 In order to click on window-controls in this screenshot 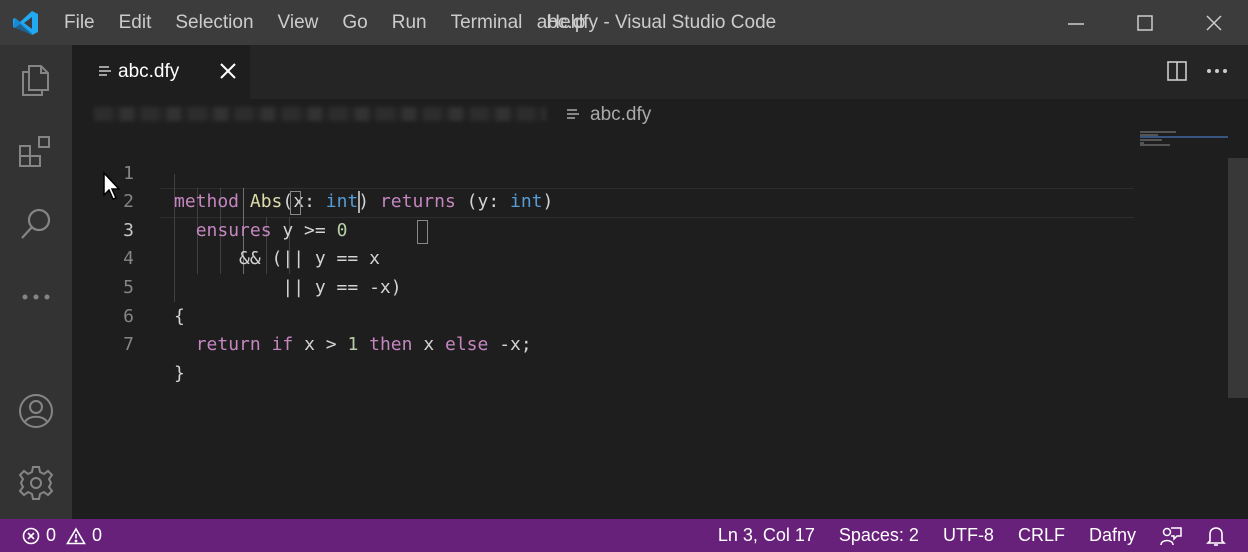, I will do `click(1144, 22)`.